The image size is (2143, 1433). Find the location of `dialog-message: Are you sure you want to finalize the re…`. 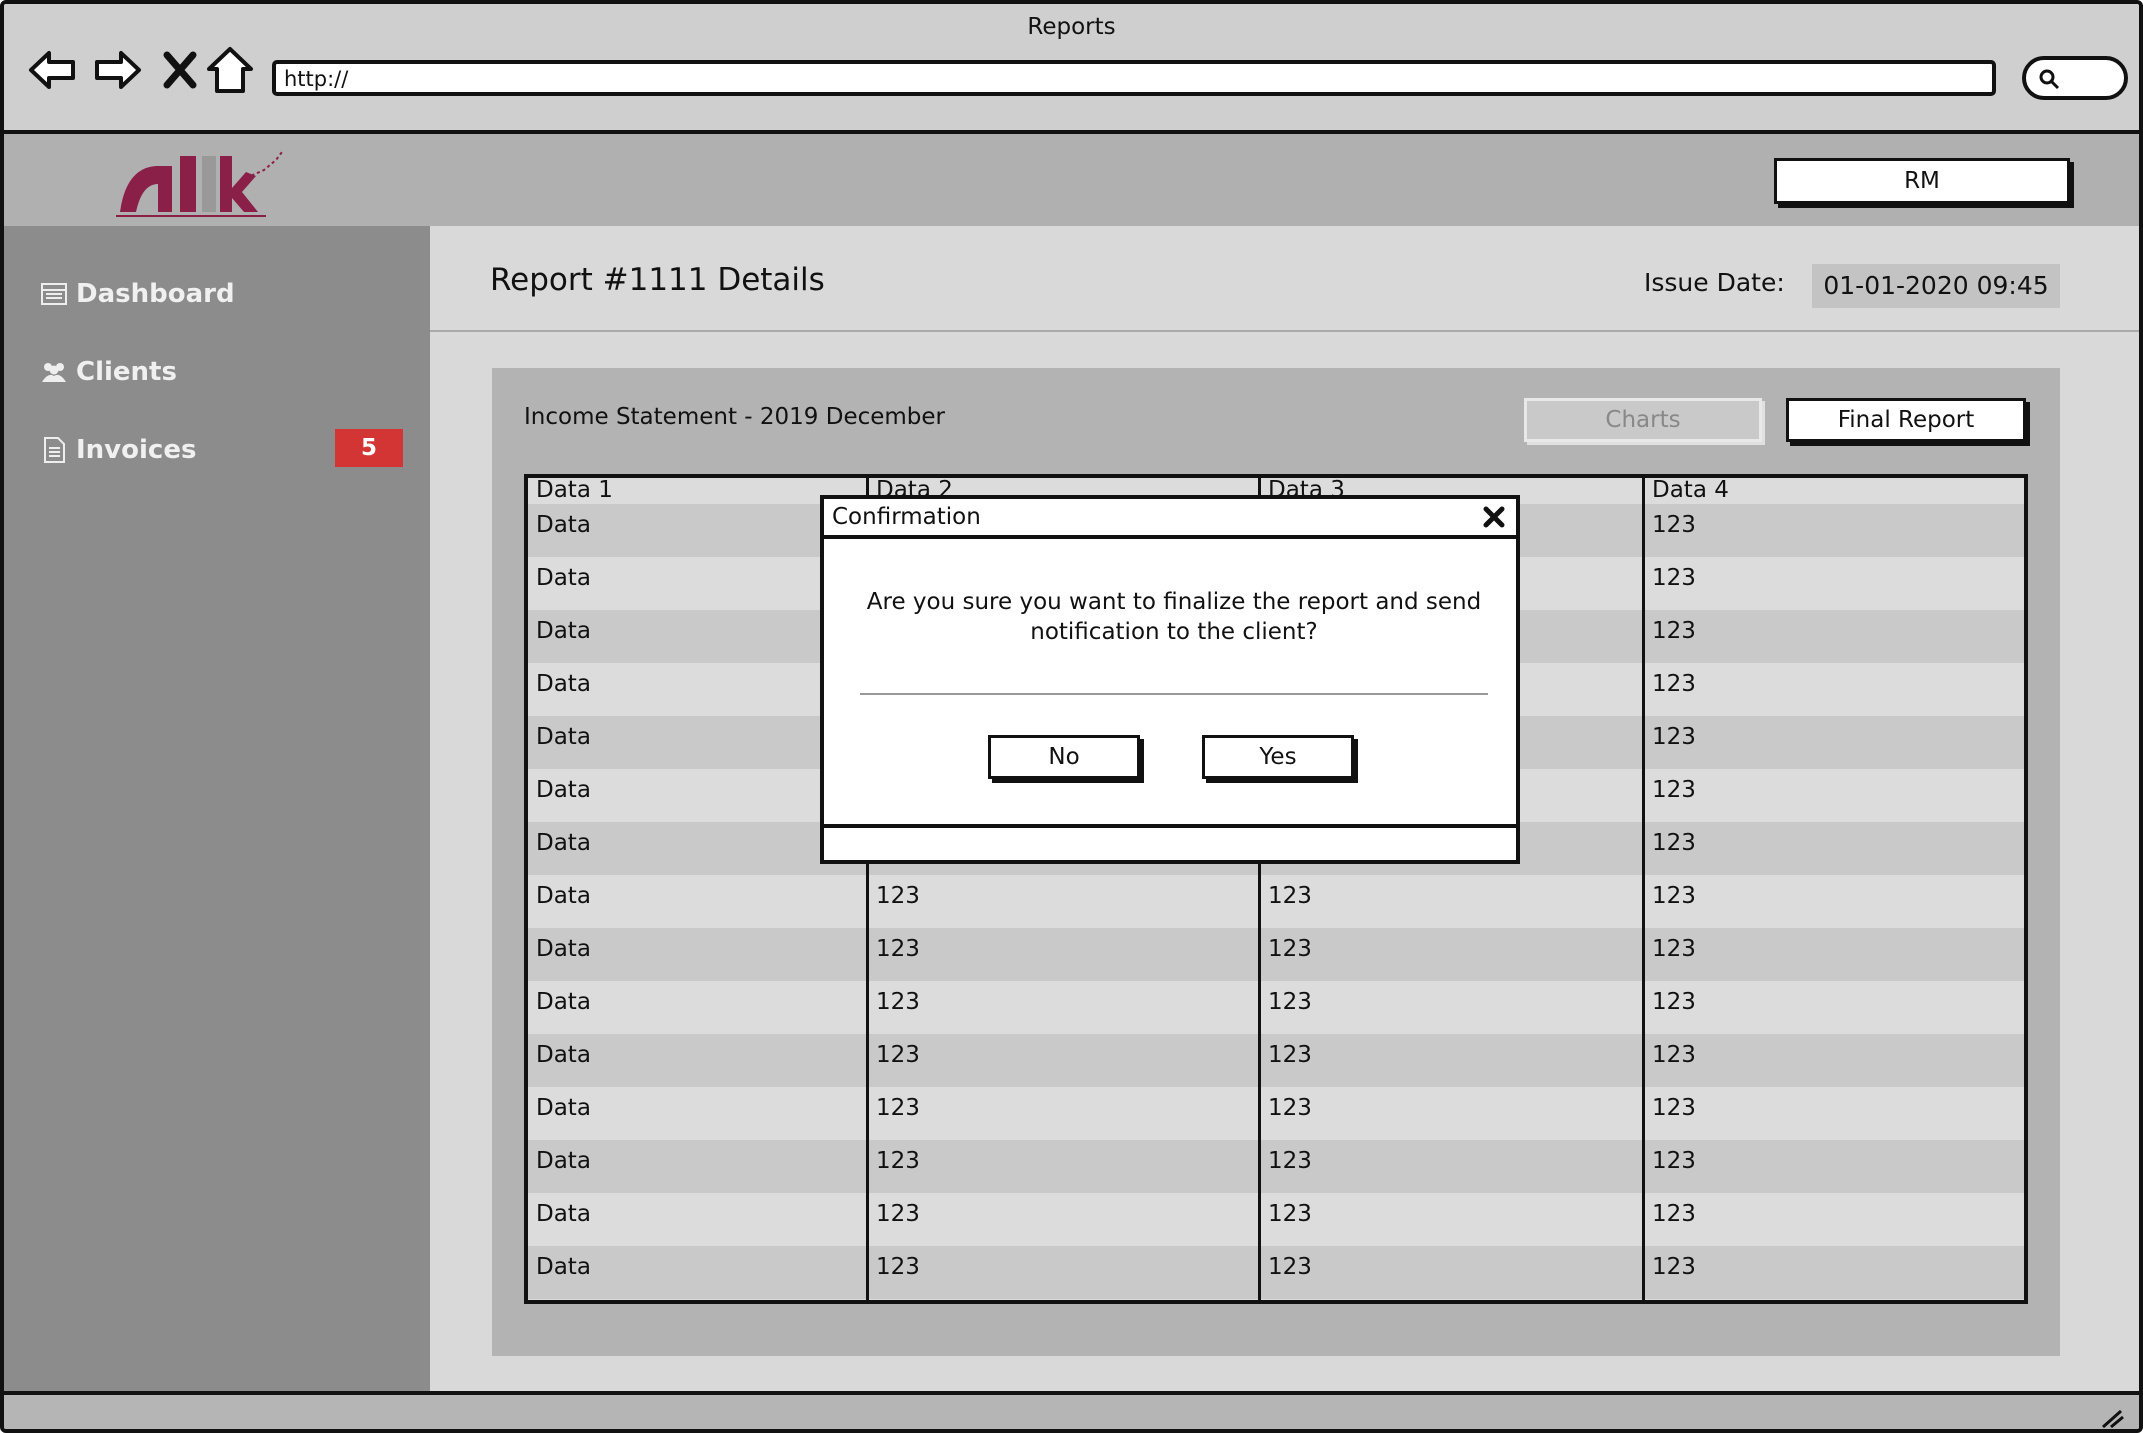

dialog-message: Are you sure you want to finalize the re… is located at coordinates (1174, 617).